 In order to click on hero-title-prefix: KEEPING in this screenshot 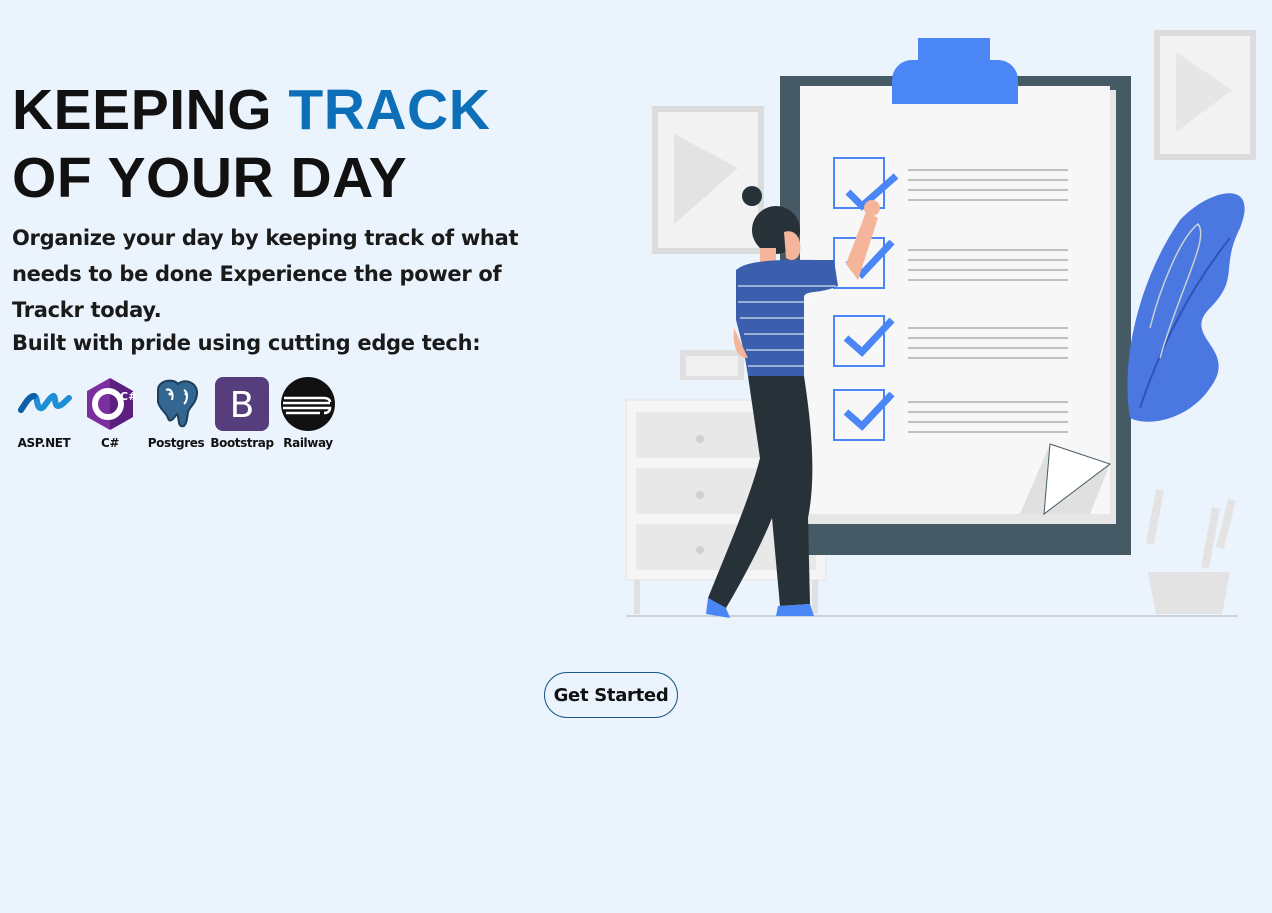, I will do `click(150, 110)`.